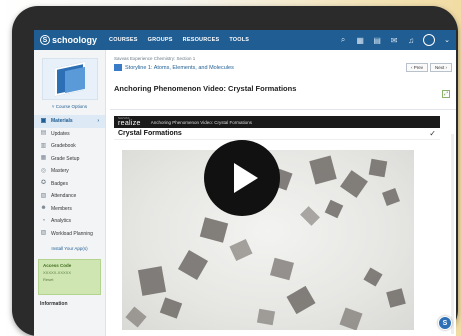  I want to click on calendar-icon: ▤, so click(377, 40).